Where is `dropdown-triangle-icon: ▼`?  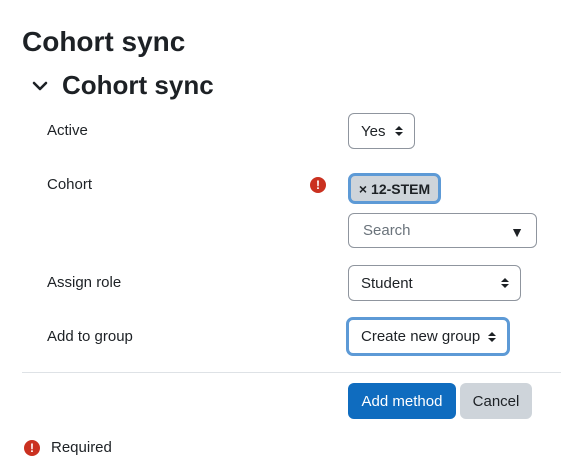
dropdown-triangle-icon: ▼ is located at coordinates (517, 232).